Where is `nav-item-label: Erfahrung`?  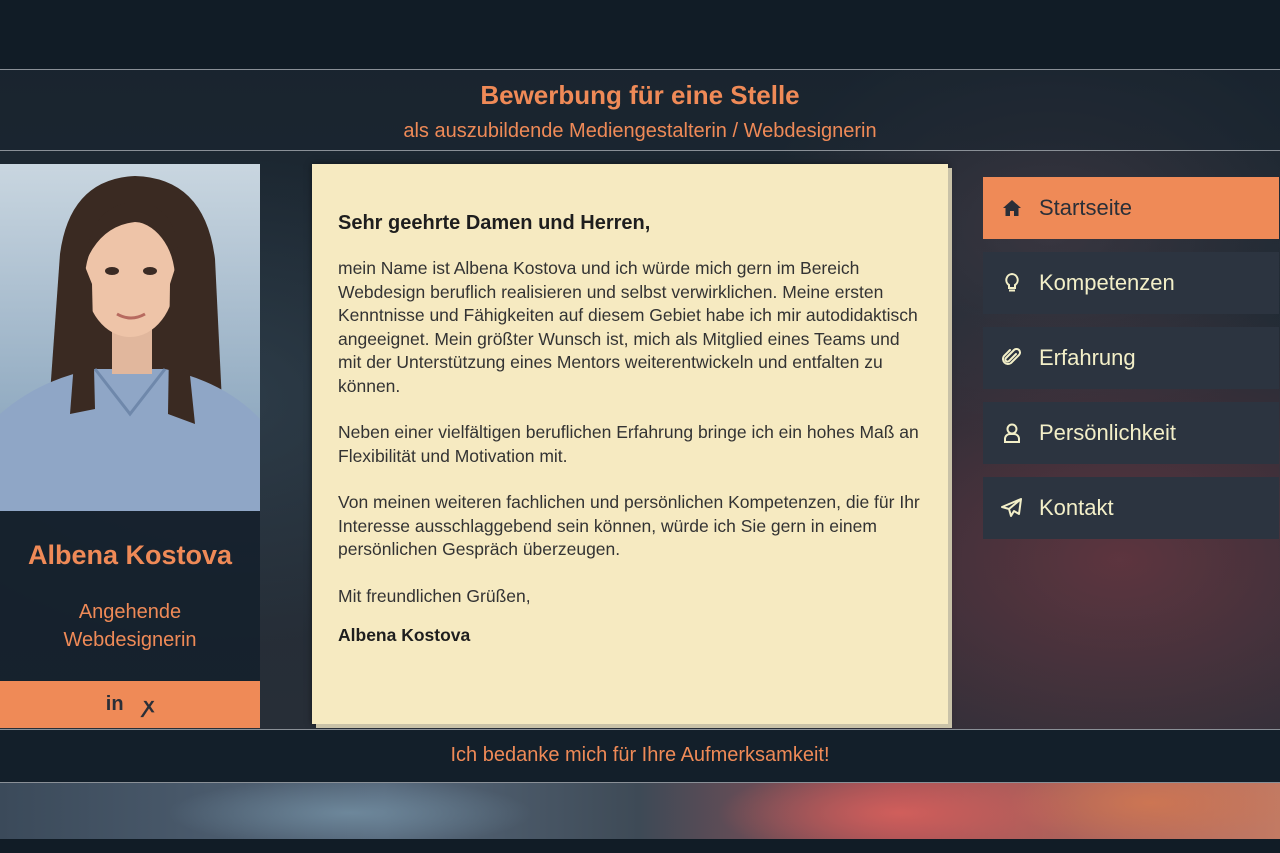
nav-item-label: Erfahrung is located at coordinates (1087, 357).